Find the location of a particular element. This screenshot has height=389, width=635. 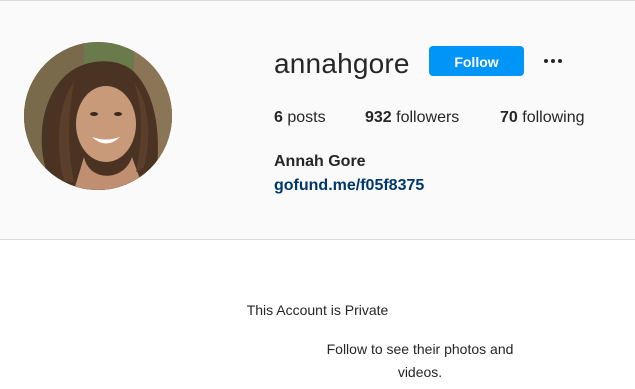

stat-following: 70 following is located at coordinates (542, 118).